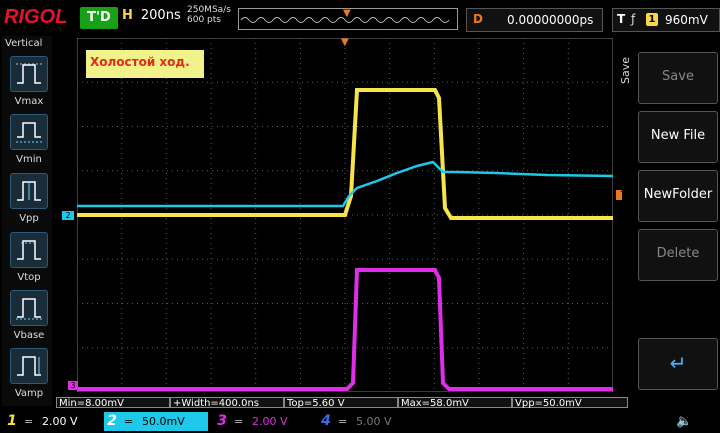  I want to click on measure-vpp-button: Vpp, so click(30, 202).